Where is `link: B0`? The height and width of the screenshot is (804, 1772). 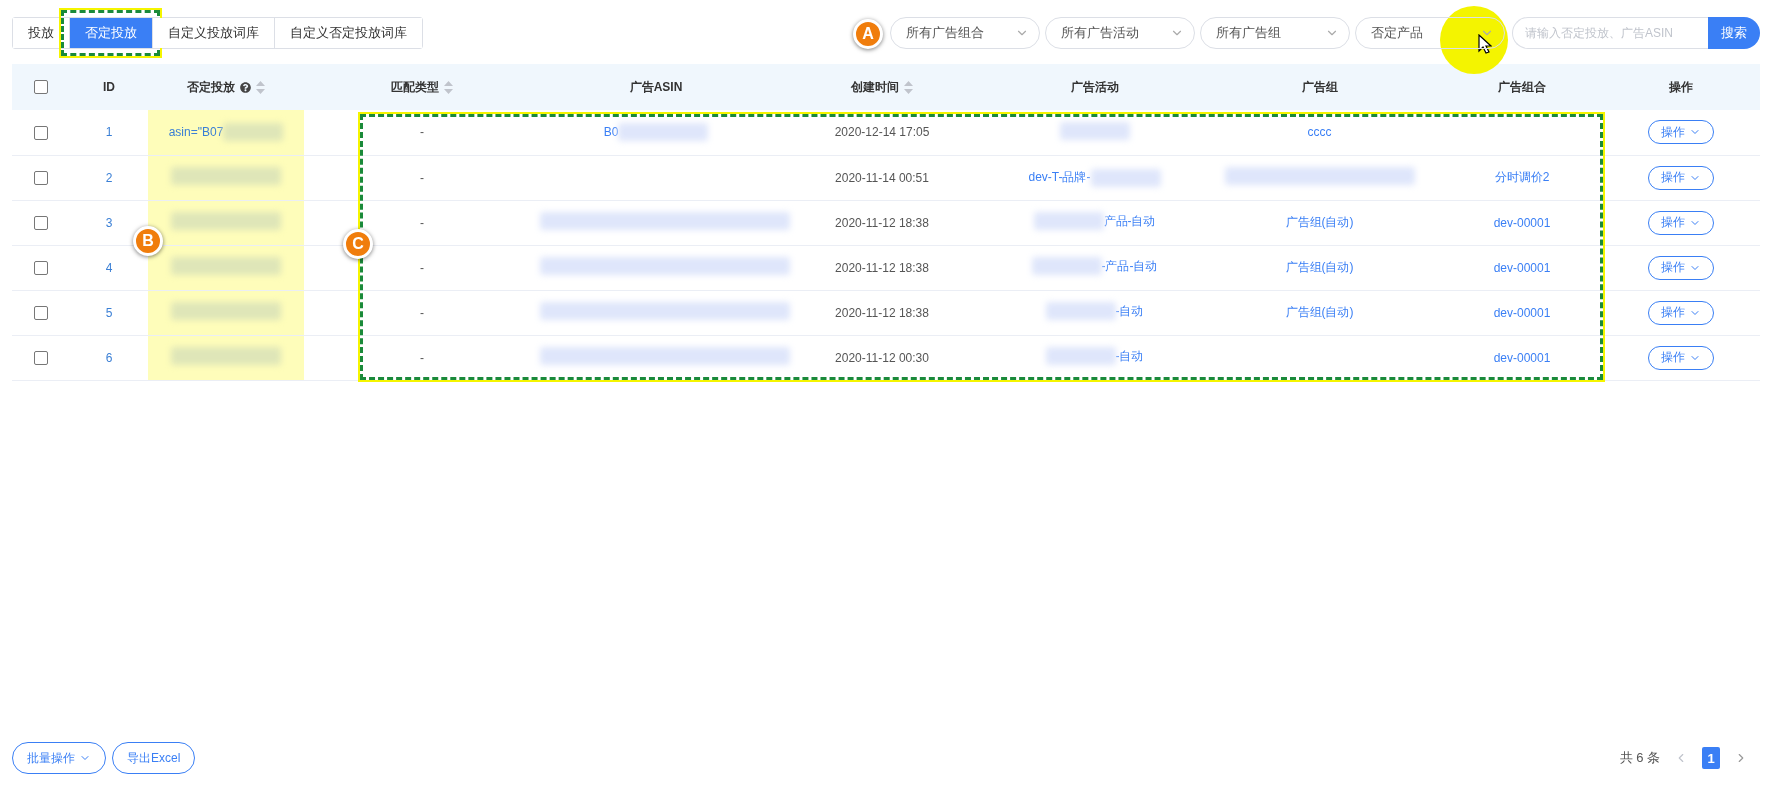 link: B0 is located at coordinates (611, 132).